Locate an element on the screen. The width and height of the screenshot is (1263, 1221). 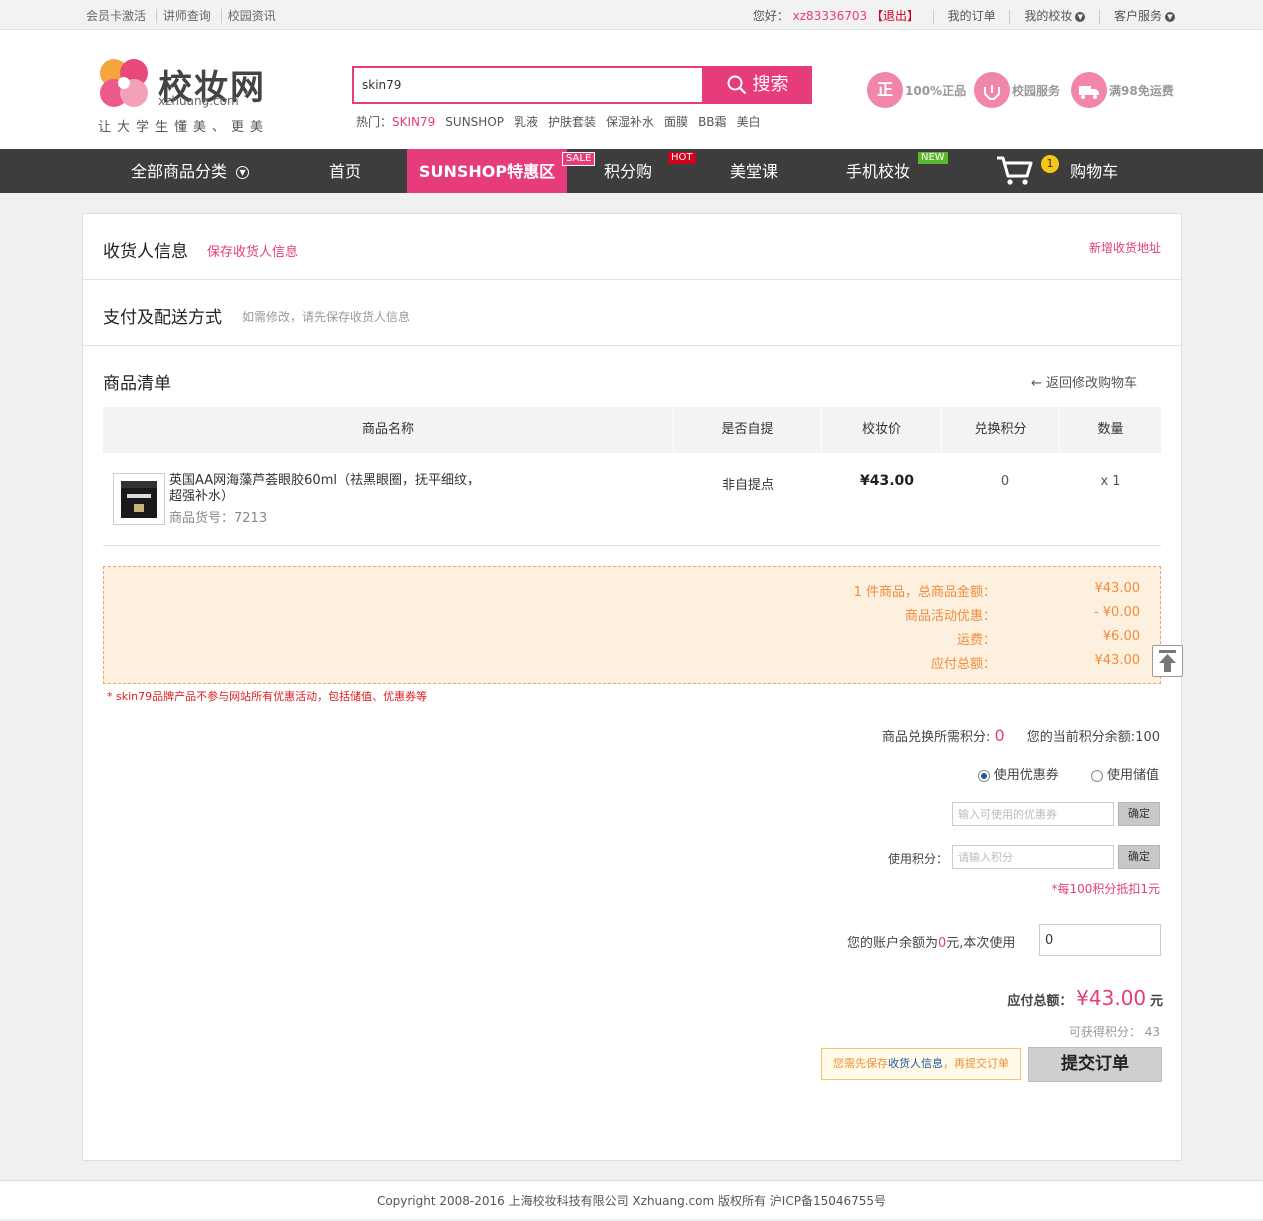
points-confirm-button: 确定 is located at coordinates (1139, 857).